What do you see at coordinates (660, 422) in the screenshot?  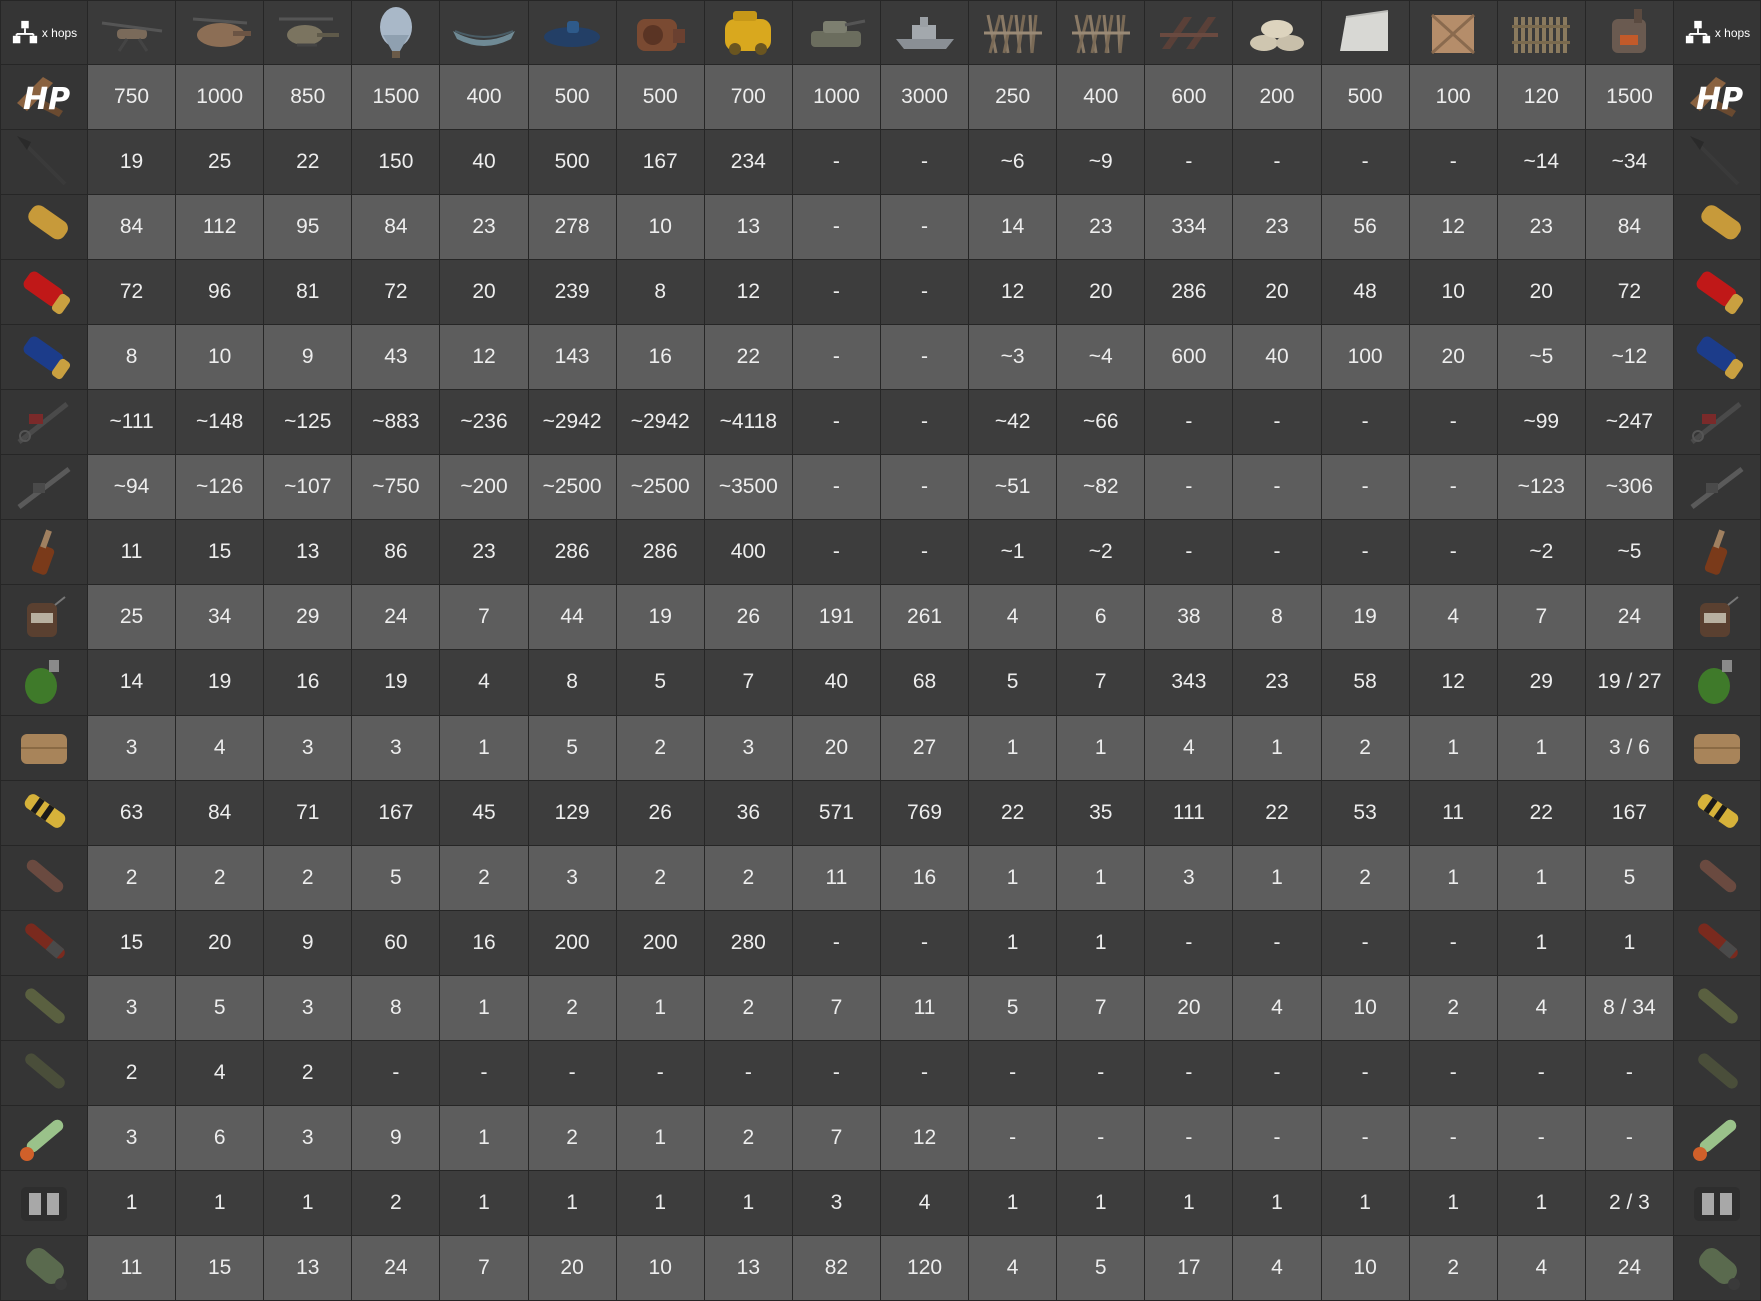 I see `cost-value-cell: ~2942` at bounding box center [660, 422].